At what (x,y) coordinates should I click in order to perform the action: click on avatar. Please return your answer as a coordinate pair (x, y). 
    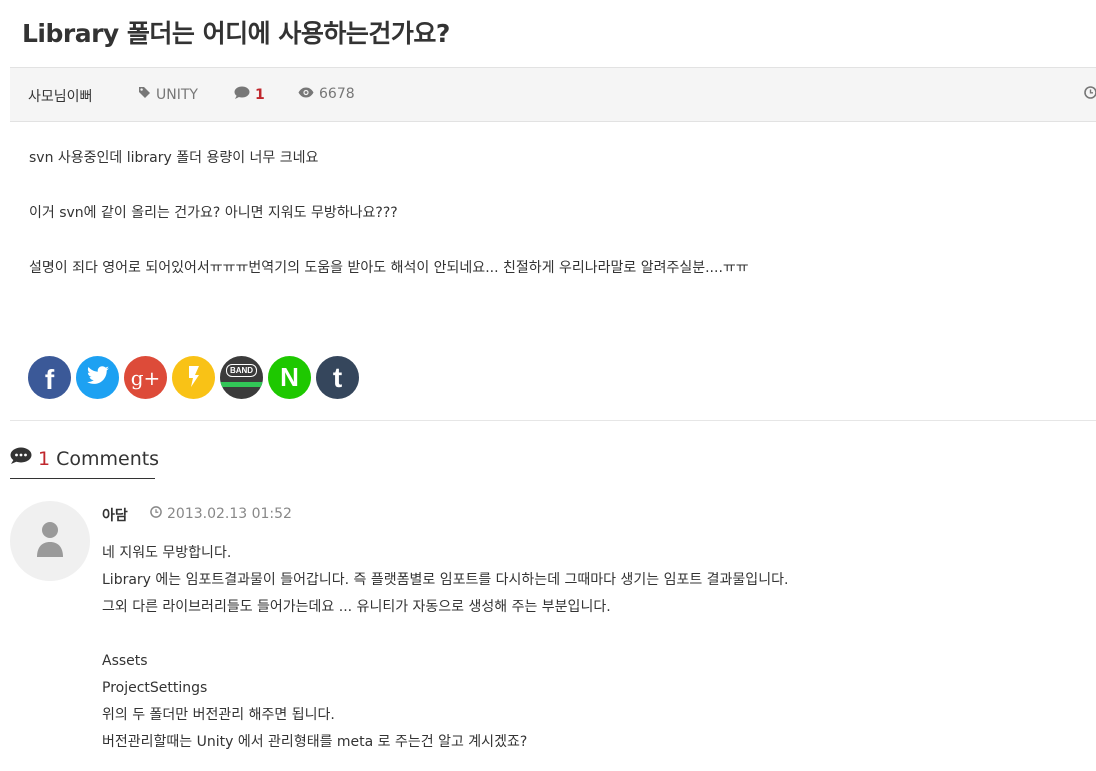
    Looking at the image, I should click on (50, 541).